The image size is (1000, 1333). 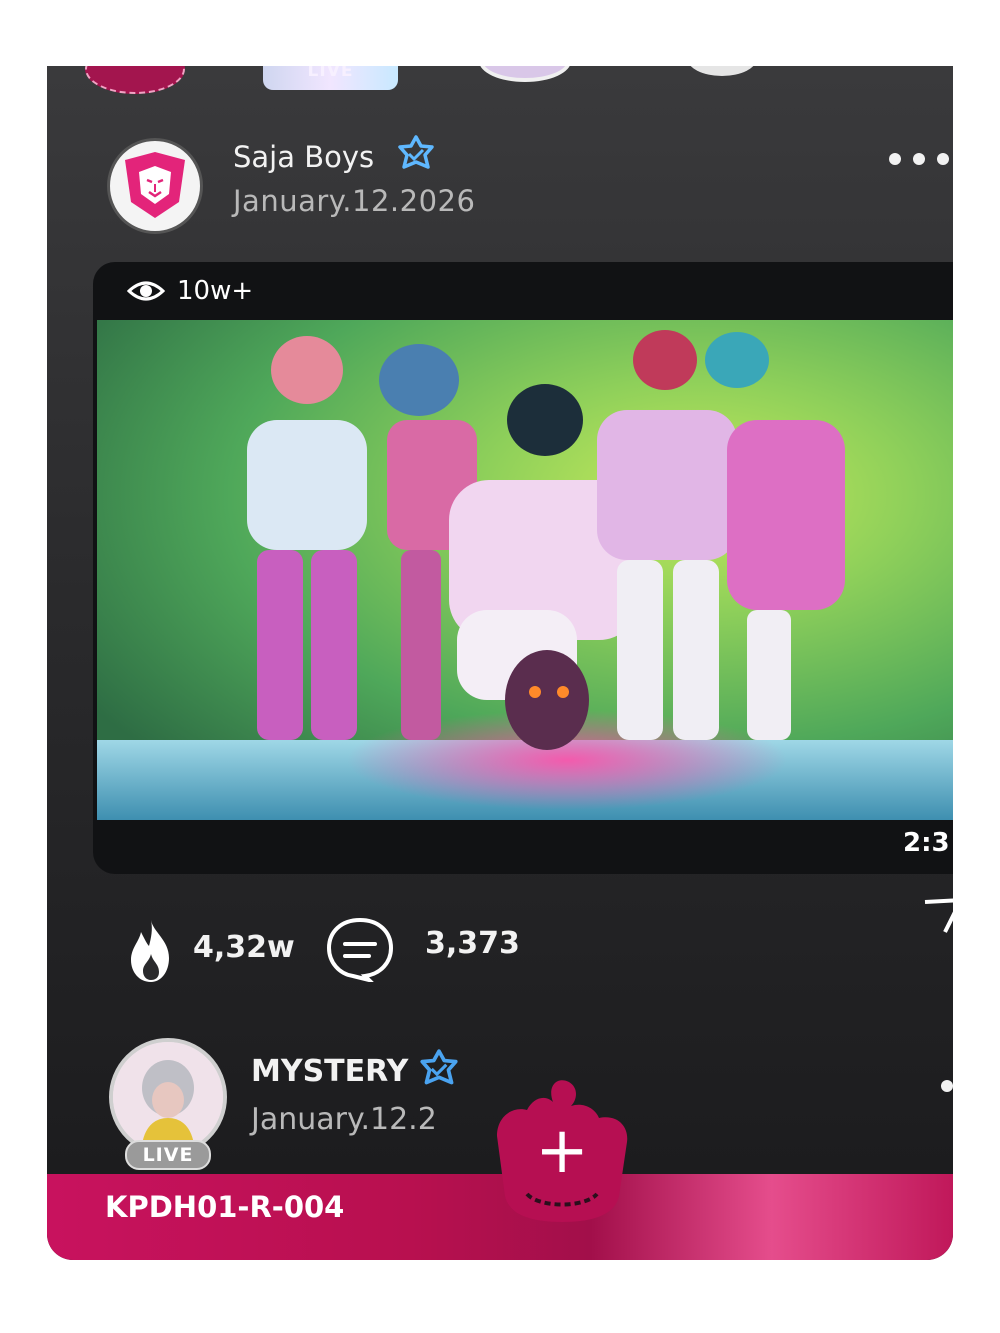 I want to click on author-name: MYSTERY, so click(x=329, y=1071).